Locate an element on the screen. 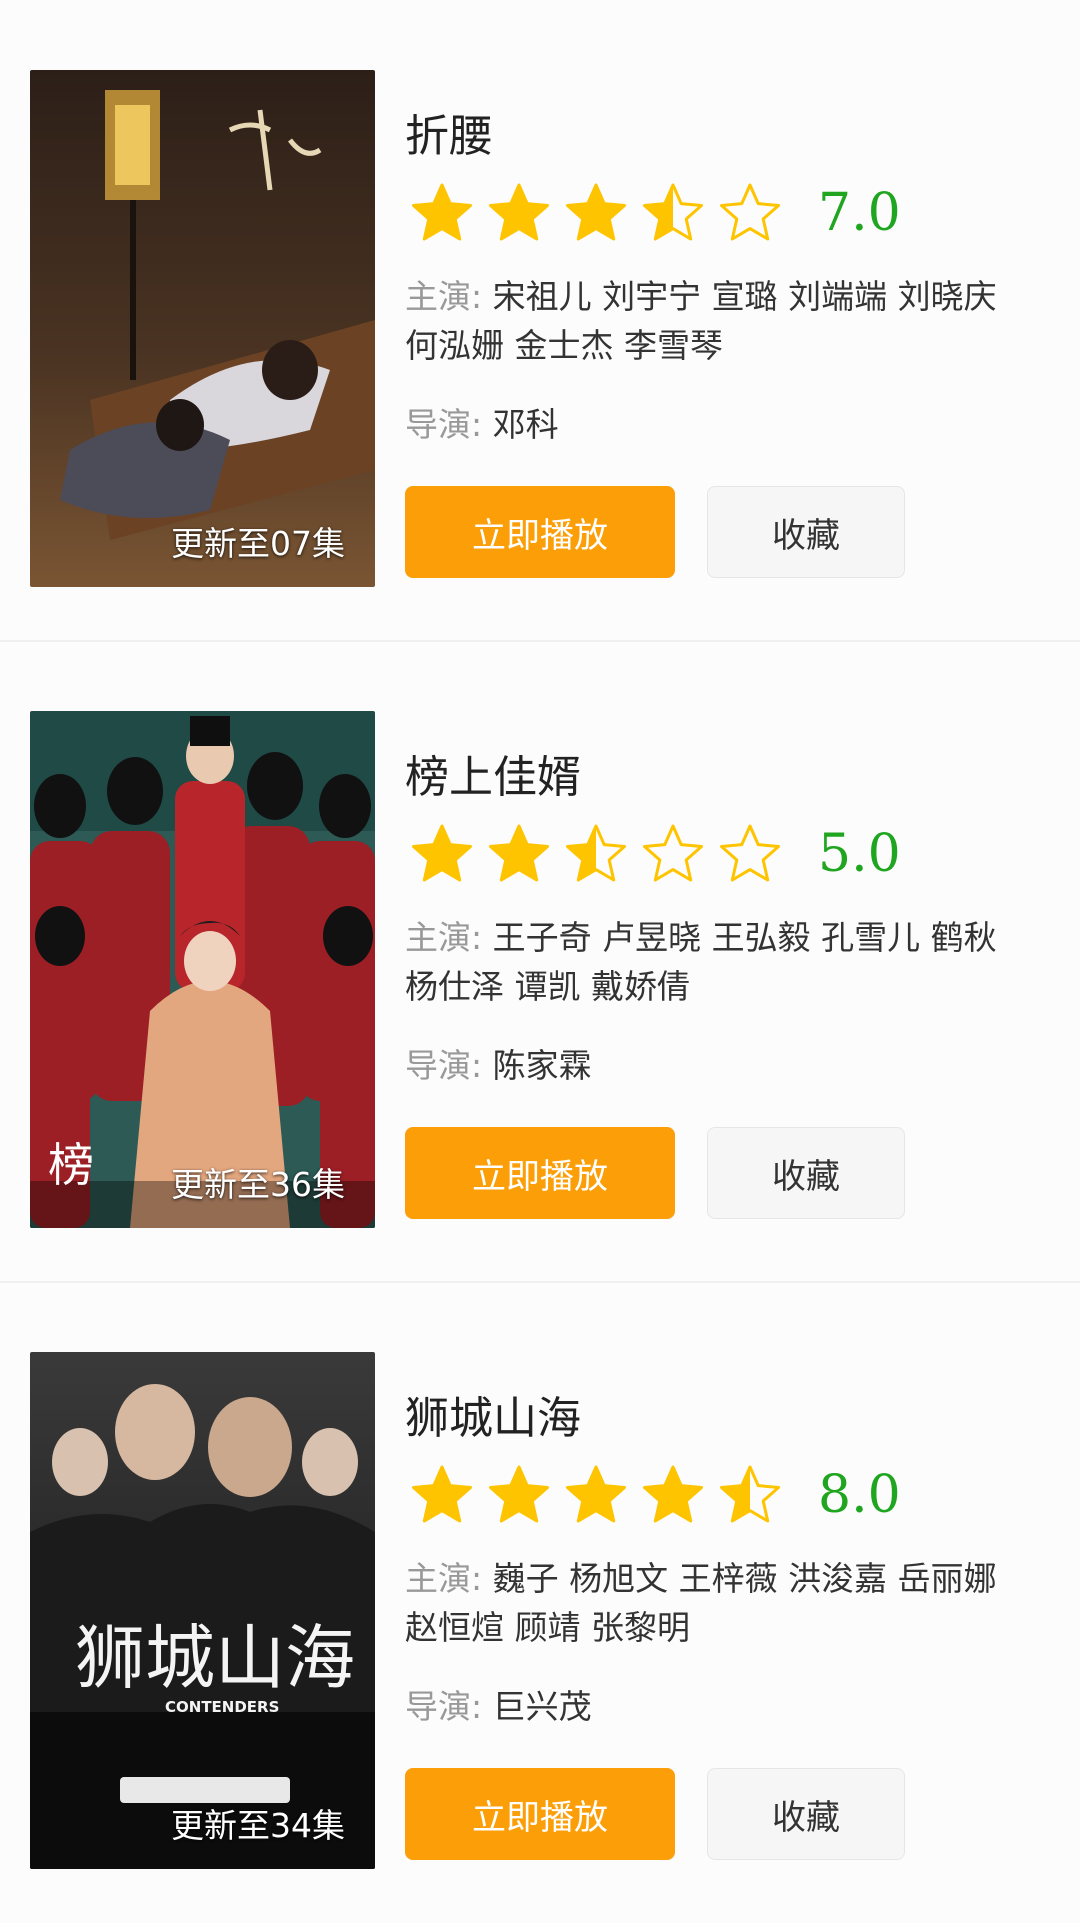  director-name: 邓科 is located at coordinates (525, 424).